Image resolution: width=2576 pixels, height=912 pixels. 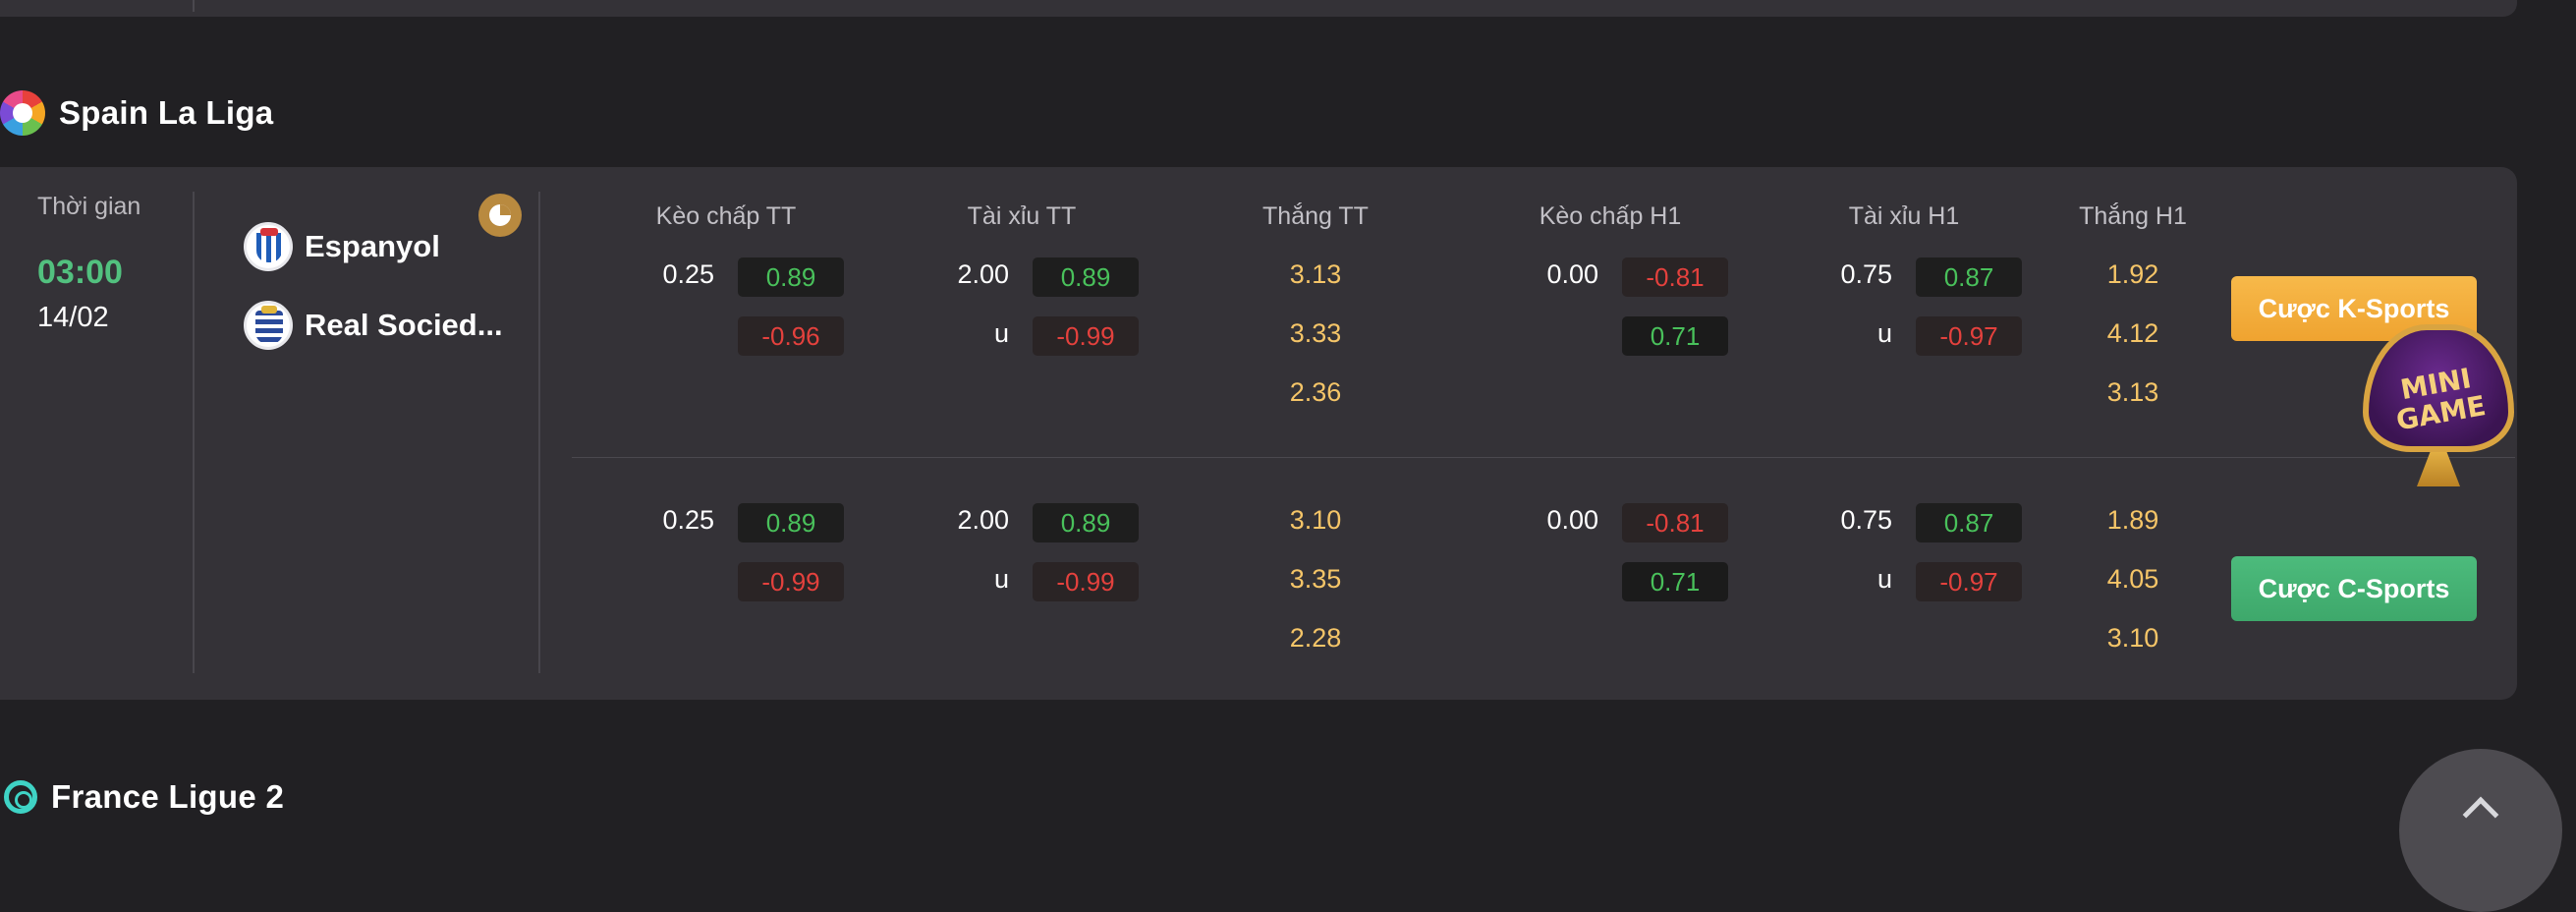 What do you see at coordinates (73, 317) in the screenshot?
I see `match-date: 14/02` at bounding box center [73, 317].